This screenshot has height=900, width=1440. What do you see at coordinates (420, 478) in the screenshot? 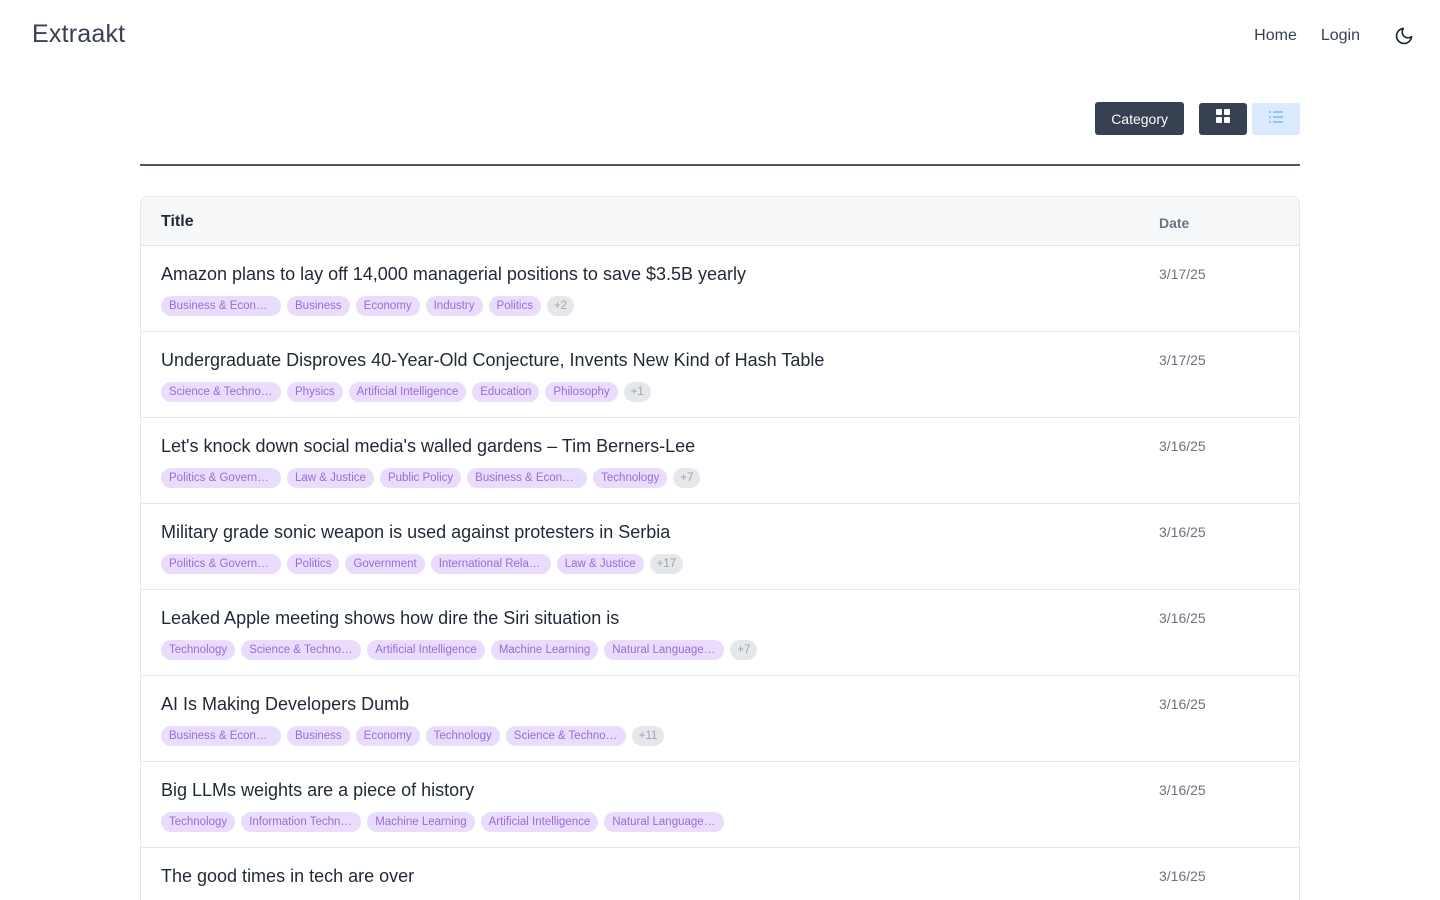
I see `category-tag: Public Policy` at bounding box center [420, 478].